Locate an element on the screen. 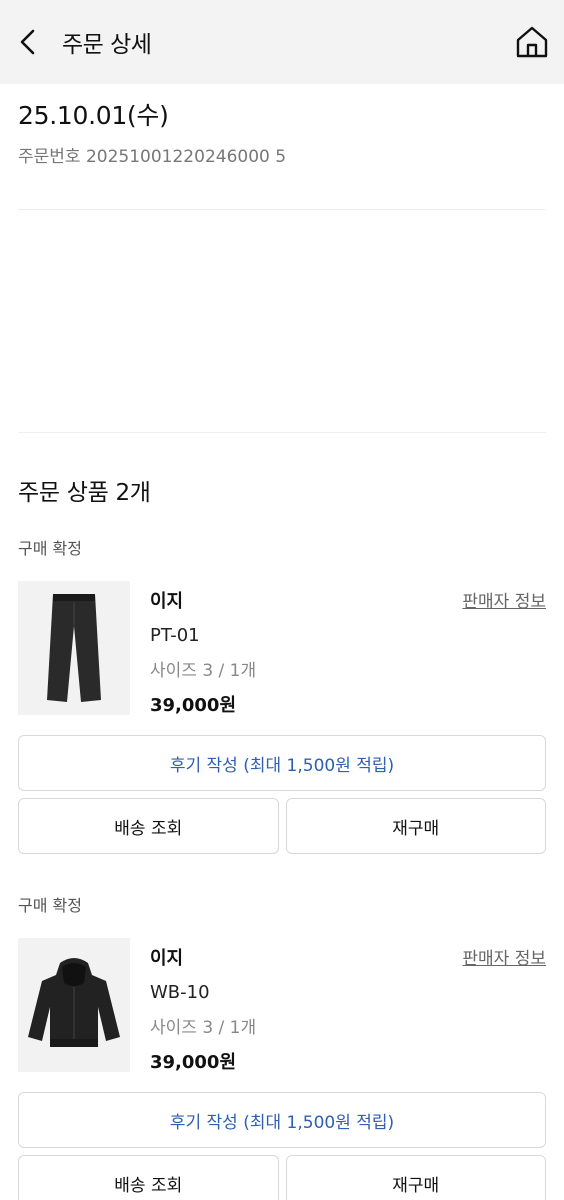 The height and width of the screenshot is (1200, 564). product-row: 이지 WB-10 사이즈 3 / 1개 39,000원 판매자 정보 is located at coordinates (282, 1006).